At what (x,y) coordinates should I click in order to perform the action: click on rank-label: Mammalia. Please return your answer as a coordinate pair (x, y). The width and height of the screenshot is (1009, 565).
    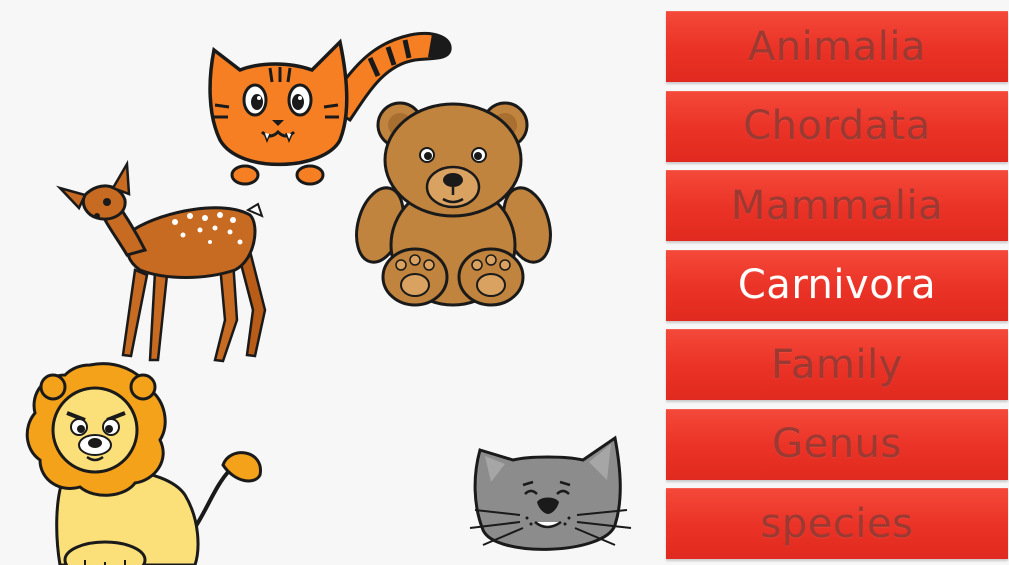
    Looking at the image, I should click on (837, 205).